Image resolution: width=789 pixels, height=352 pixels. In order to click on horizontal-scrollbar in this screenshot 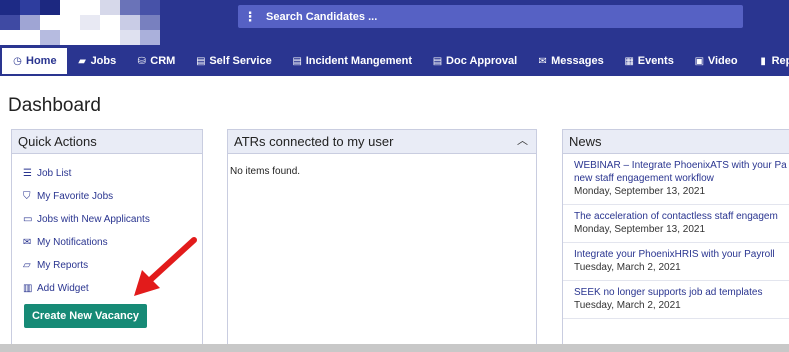, I will do `click(394, 348)`.